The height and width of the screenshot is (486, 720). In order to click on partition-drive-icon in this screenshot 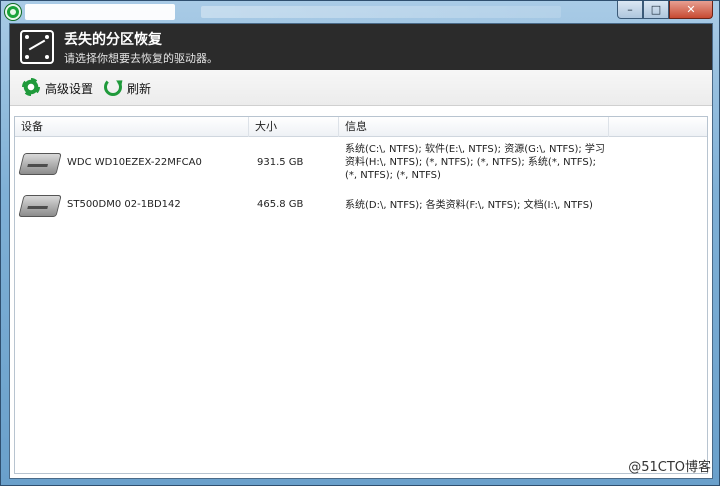, I will do `click(37, 47)`.